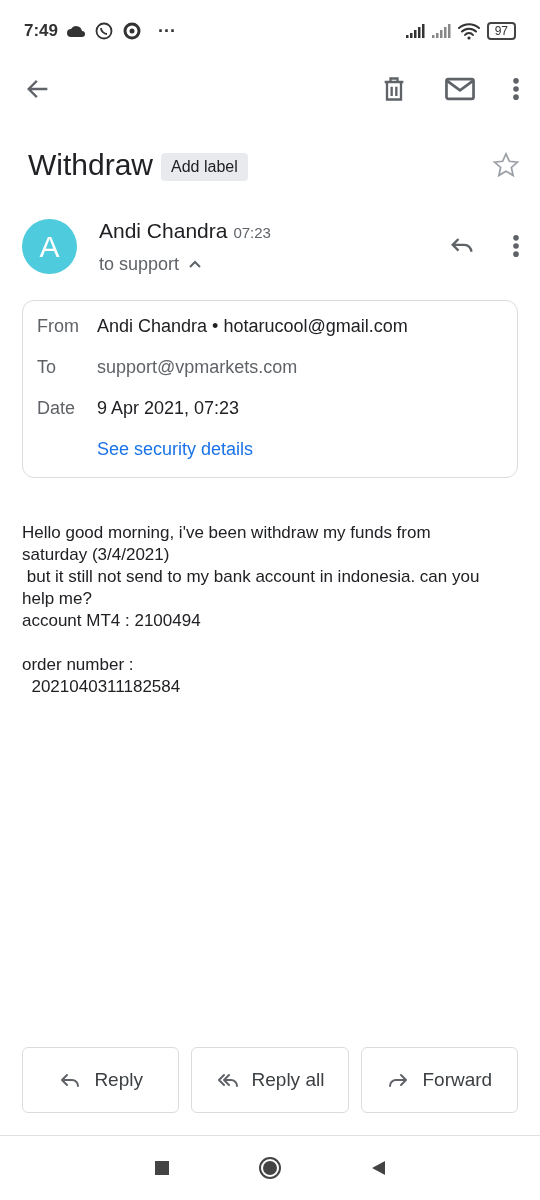 The width and height of the screenshot is (540, 1200). I want to click on battery-indicator: 97, so click(501, 31).